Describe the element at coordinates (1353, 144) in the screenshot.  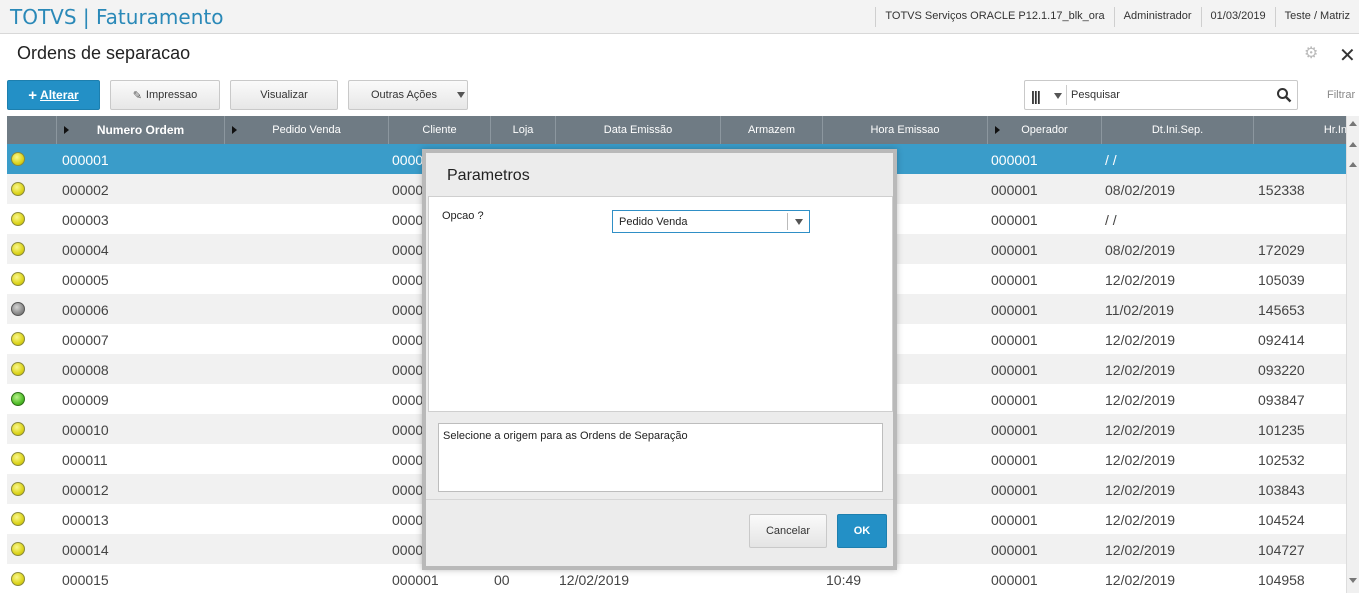
I see `scroll-page-up-icon` at that location.